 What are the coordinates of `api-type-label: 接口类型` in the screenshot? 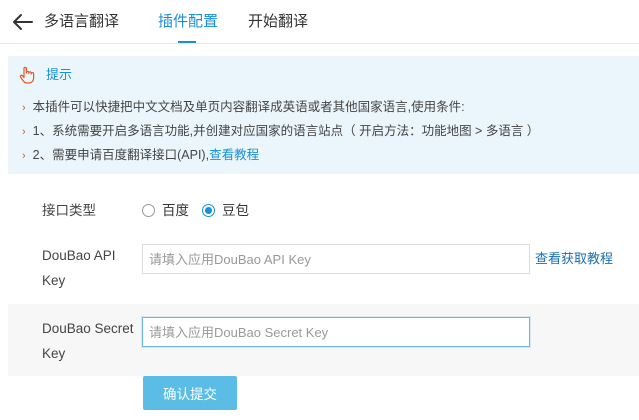 It's located at (69, 210).